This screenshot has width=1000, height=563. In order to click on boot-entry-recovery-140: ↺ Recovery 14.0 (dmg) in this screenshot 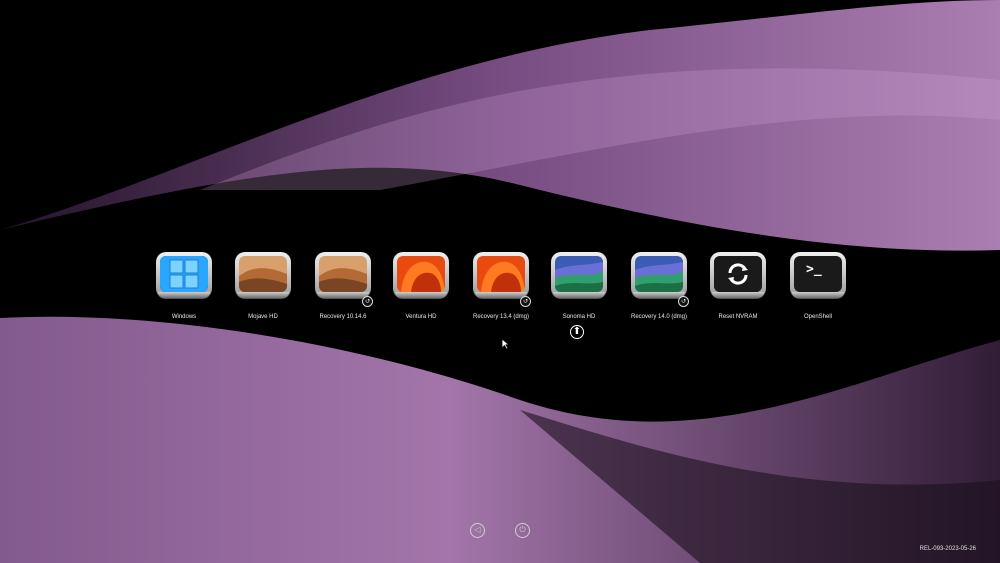, I will do `click(659, 292)`.